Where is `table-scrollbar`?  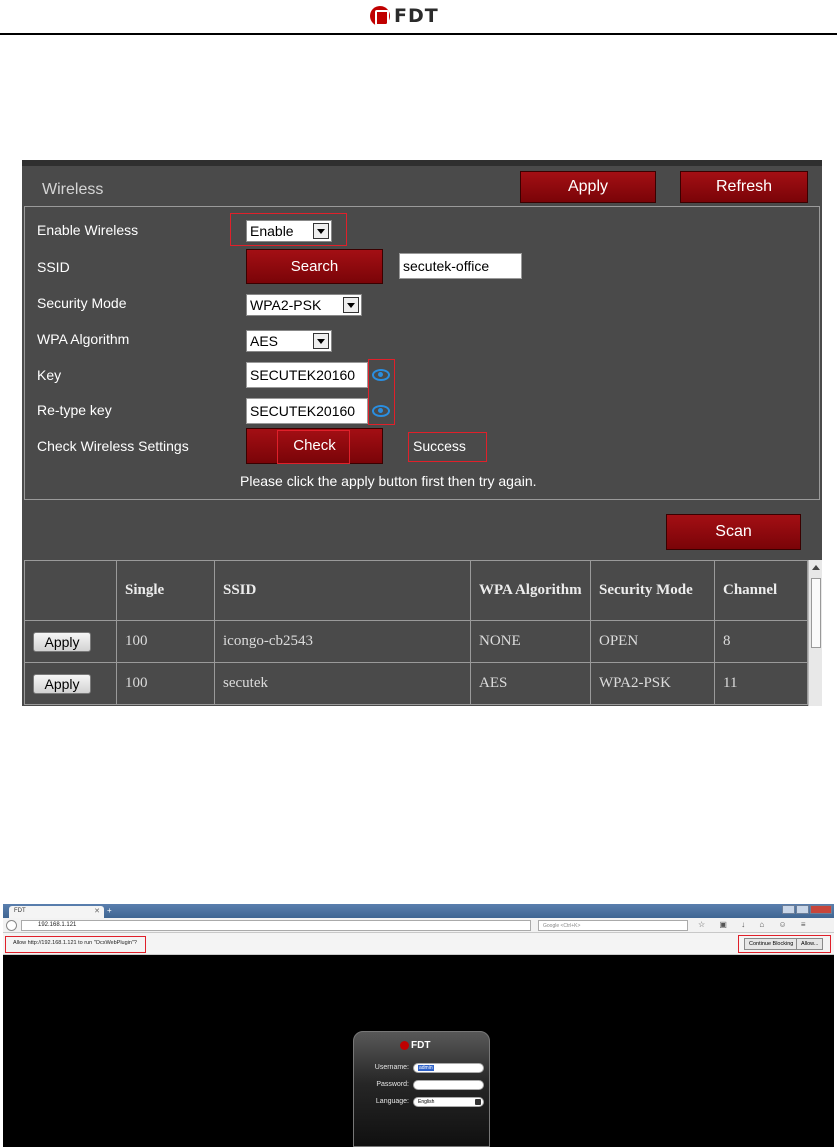
table-scrollbar is located at coordinates (815, 633).